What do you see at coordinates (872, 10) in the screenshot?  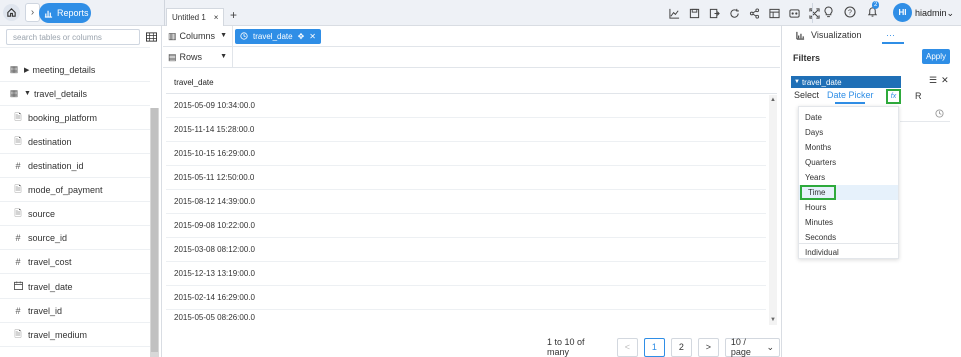 I see `notification-bell-icon: 2` at bounding box center [872, 10].